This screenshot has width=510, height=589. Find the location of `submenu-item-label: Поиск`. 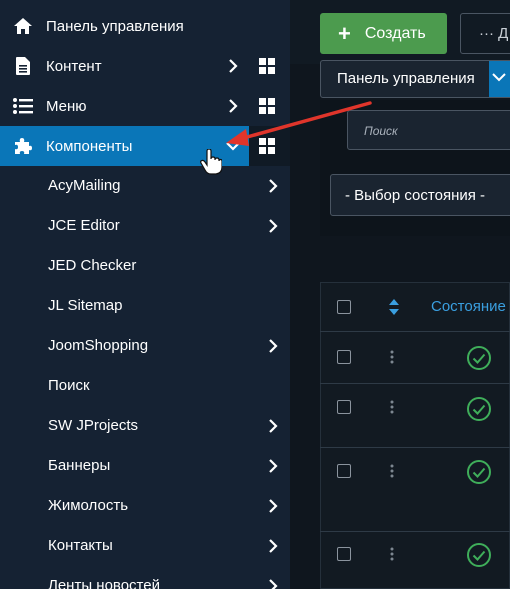

submenu-item-label: Поиск is located at coordinates (69, 385).